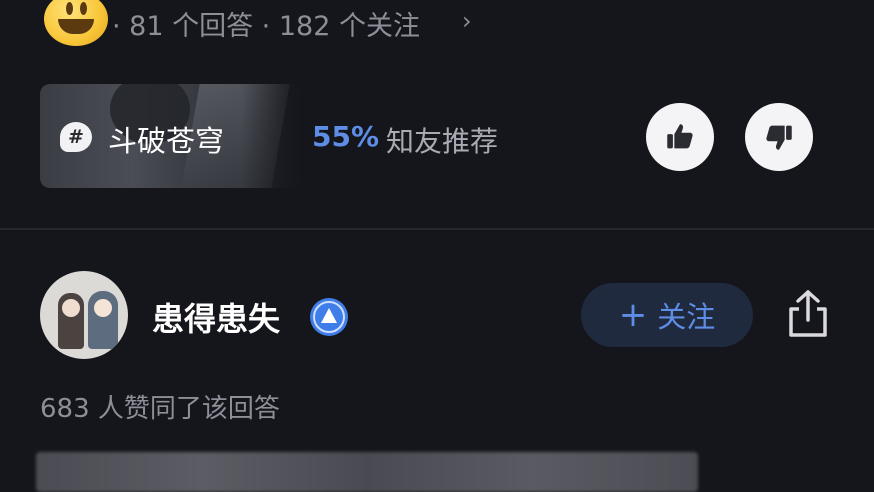  Describe the element at coordinates (346, 136) in the screenshot. I see `recommend-percent: 55%` at that location.